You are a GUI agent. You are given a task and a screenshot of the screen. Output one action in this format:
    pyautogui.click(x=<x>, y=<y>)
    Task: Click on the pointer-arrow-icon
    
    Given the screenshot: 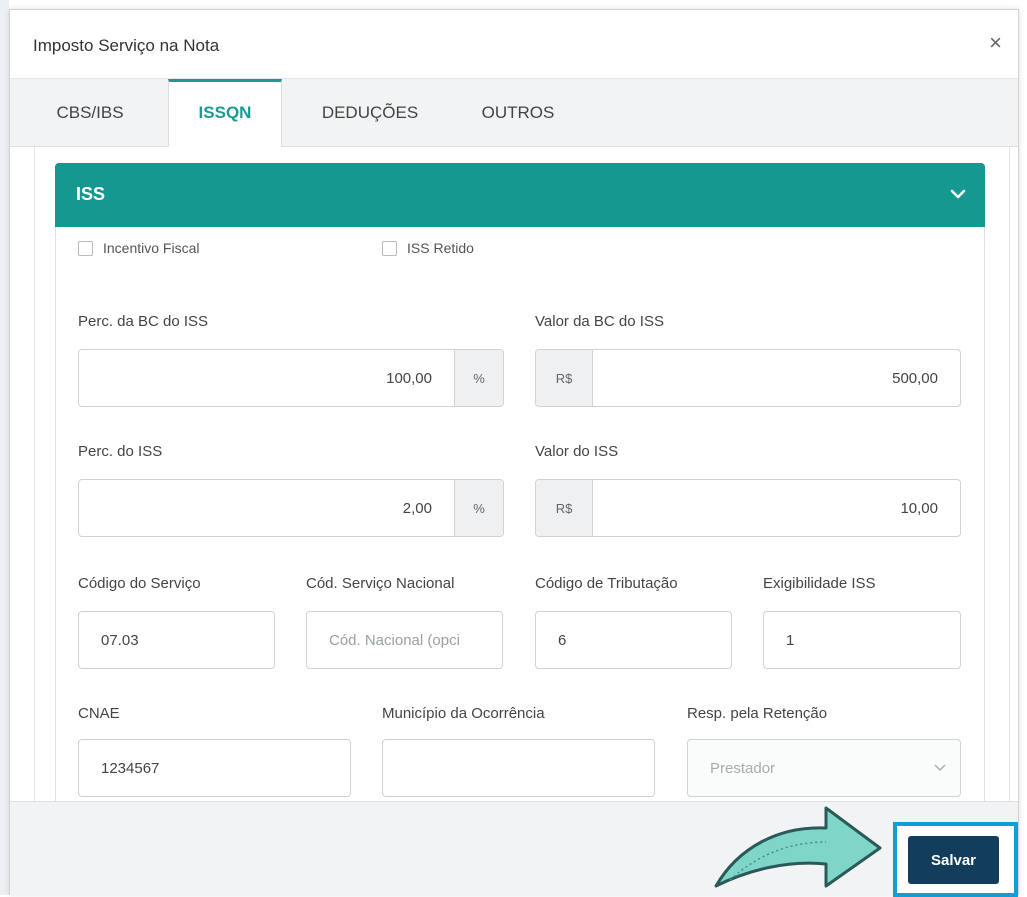 What is the action you would take?
    pyautogui.click(x=798, y=847)
    